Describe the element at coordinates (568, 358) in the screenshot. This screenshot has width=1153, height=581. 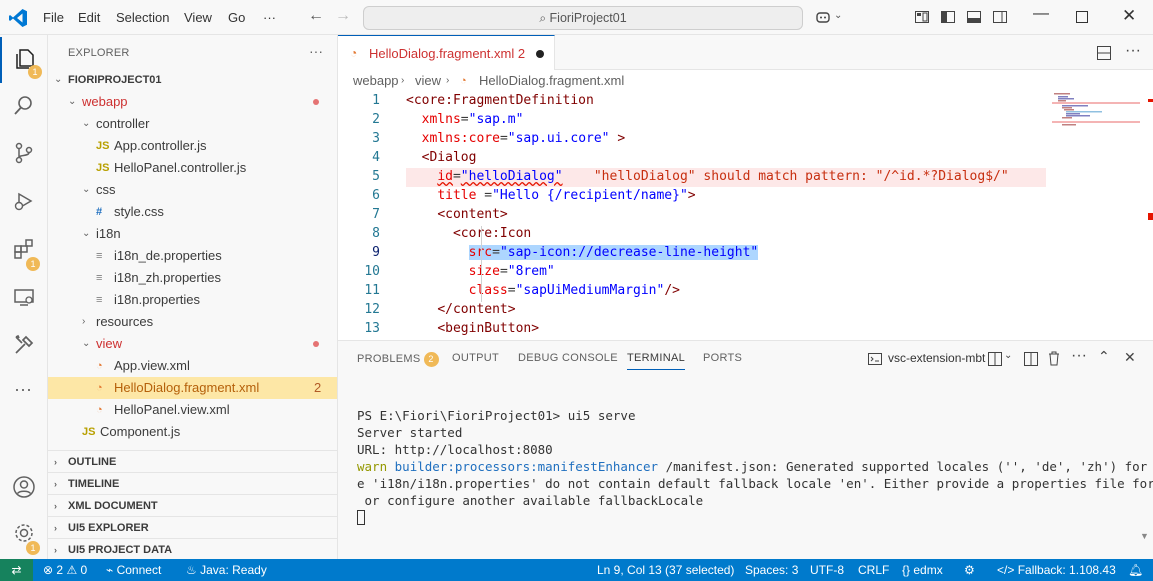
I see `tab-debug-console: DEBUG CONSOLE` at that location.